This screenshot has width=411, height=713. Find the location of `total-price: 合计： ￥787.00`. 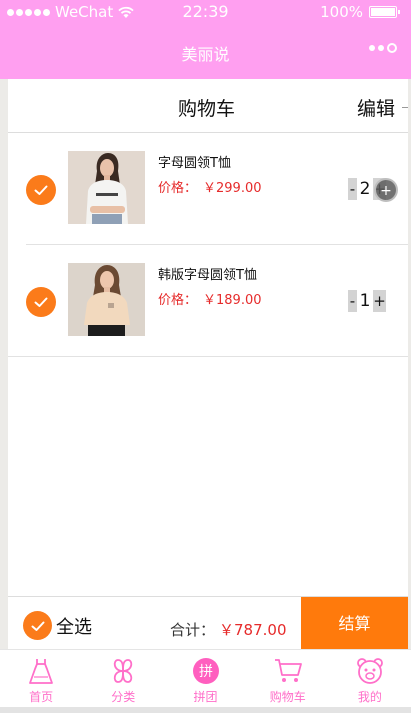

total-price: 合计： ￥787.00 is located at coordinates (228, 629).